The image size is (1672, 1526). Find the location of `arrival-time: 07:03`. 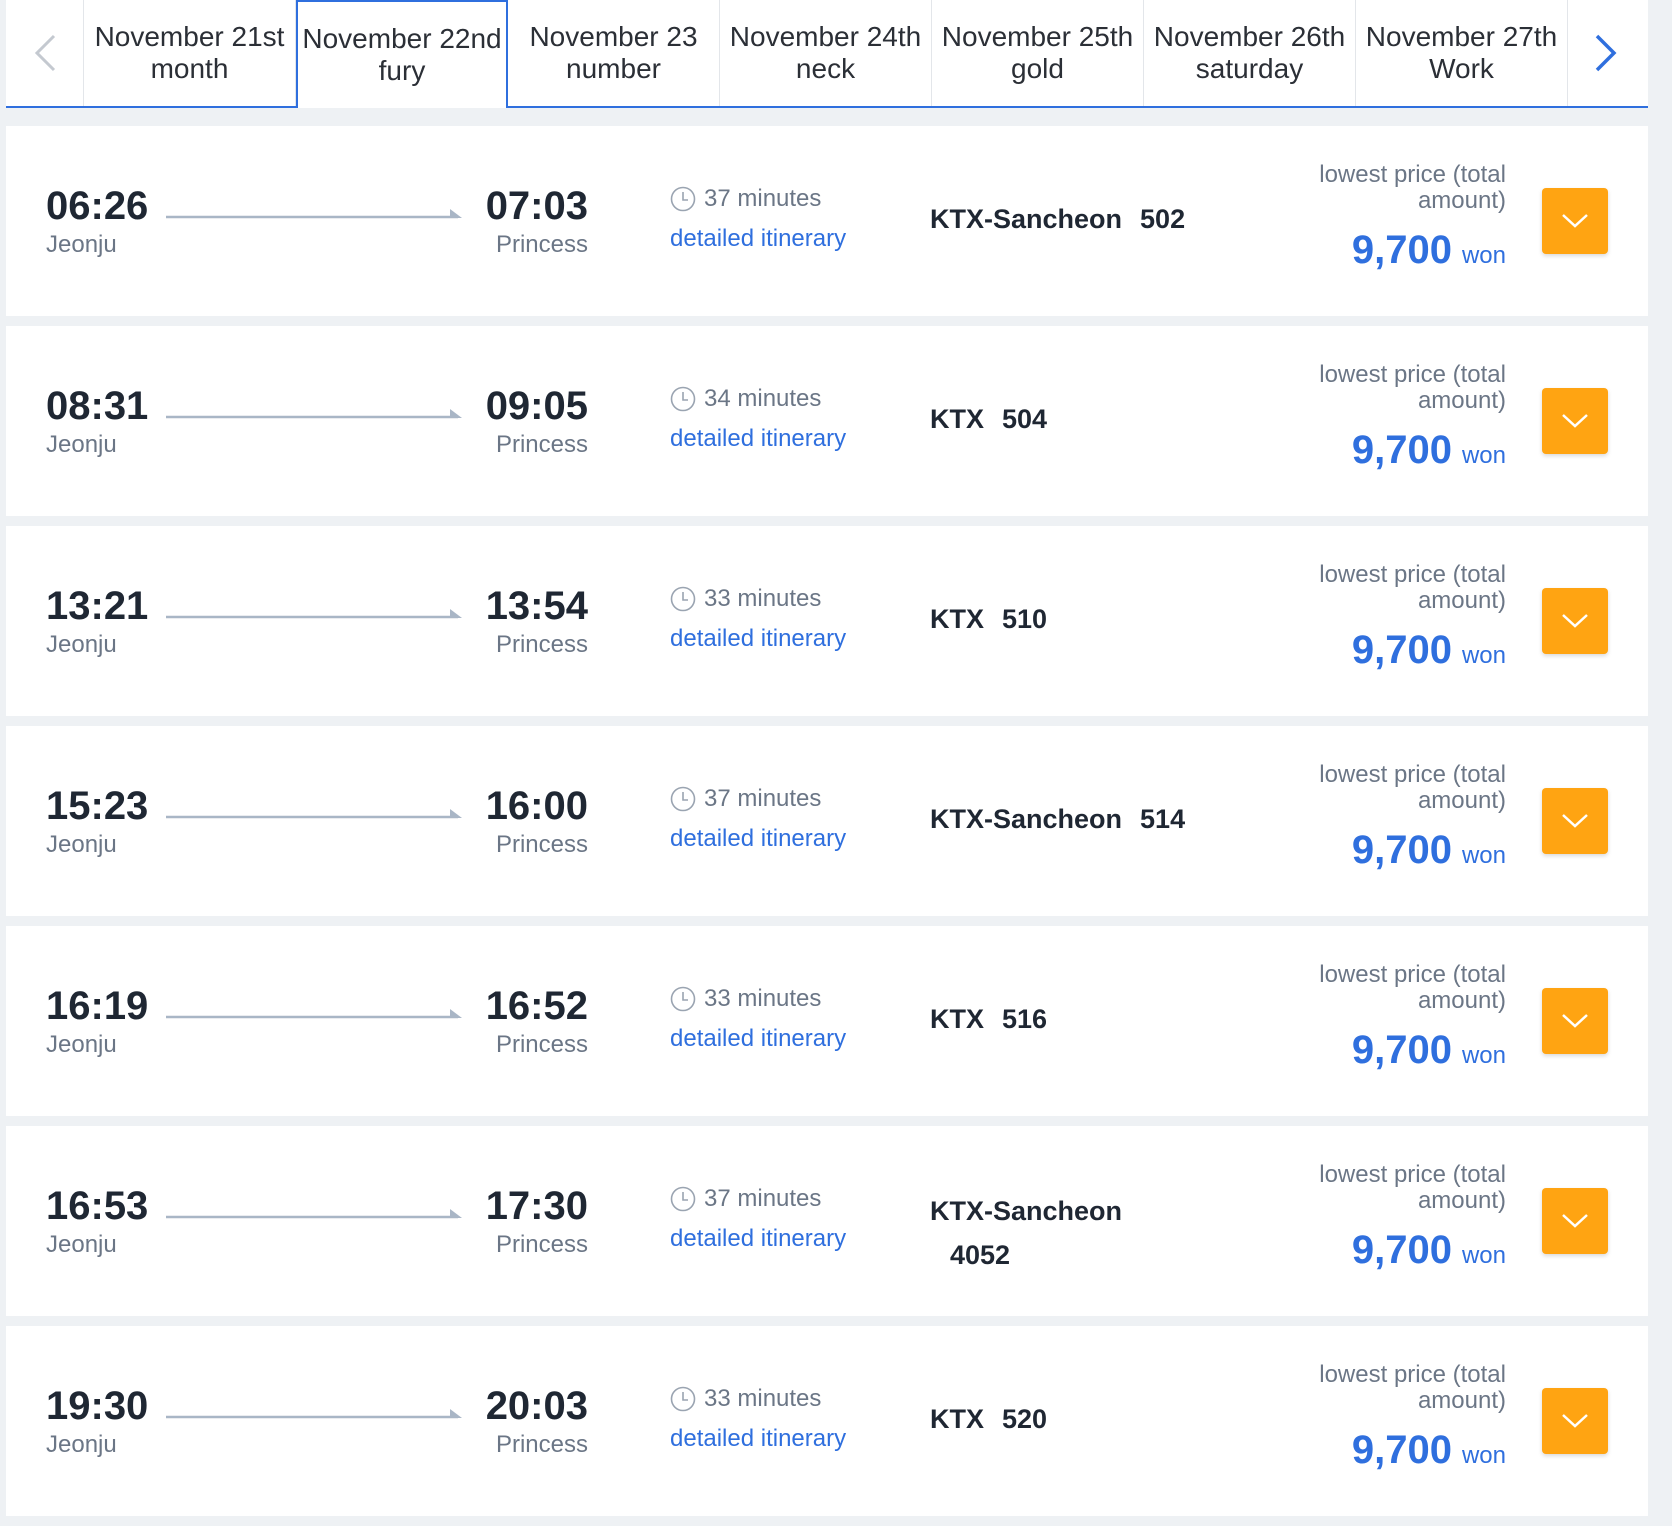

arrival-time: 07:03 is located at coordinates (536, 206).